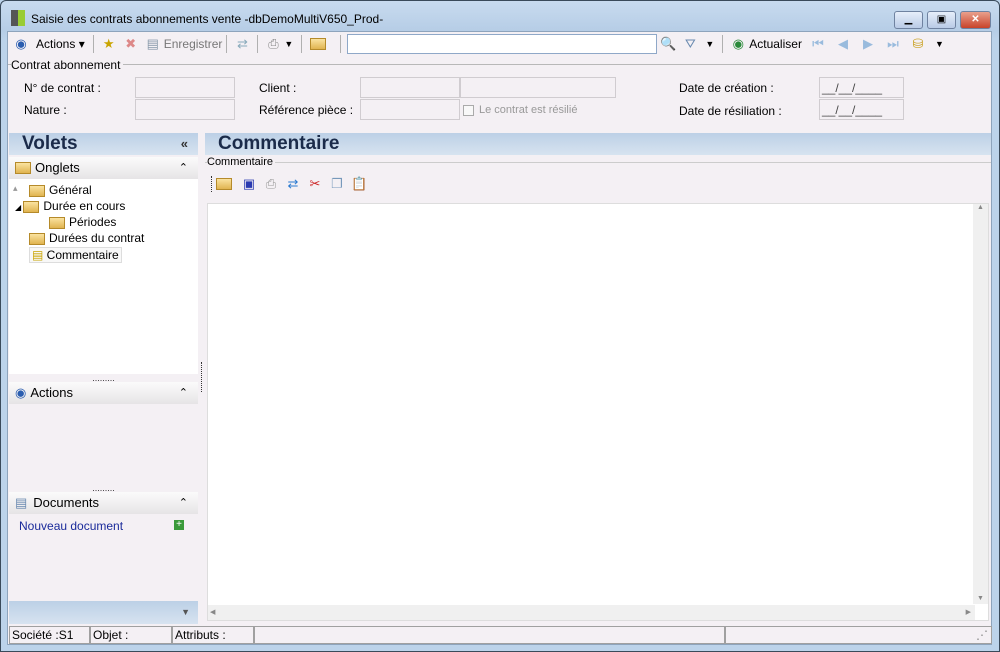 The width and height of the screenshot is (1000, 652). Describe the element at coordinates (179, 525) in the screenshot. I see `add-icon: +` at that location.